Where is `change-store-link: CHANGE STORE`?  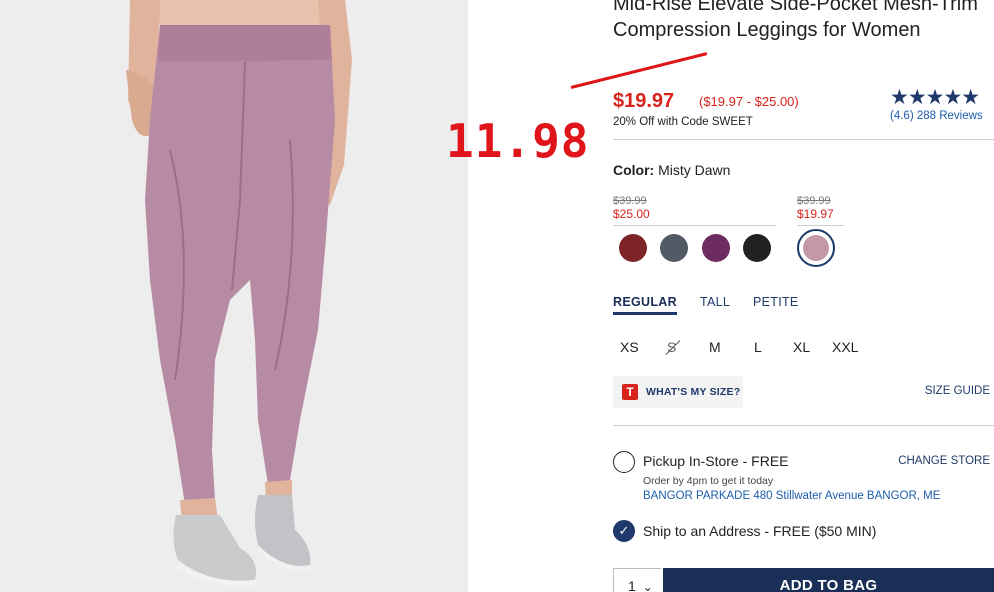 change-store-link: CHANGE STORE is located at coordinates (944, 461).